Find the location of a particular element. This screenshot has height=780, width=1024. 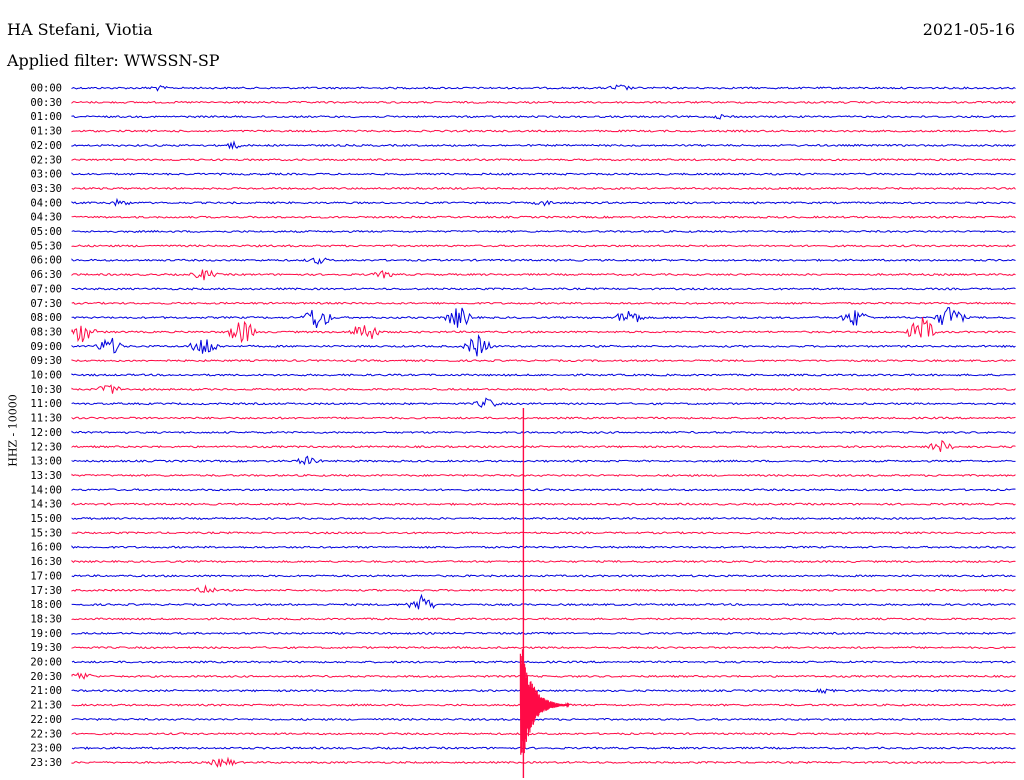

time-tick-label: 18:30 is located at coordinates (46, 619).